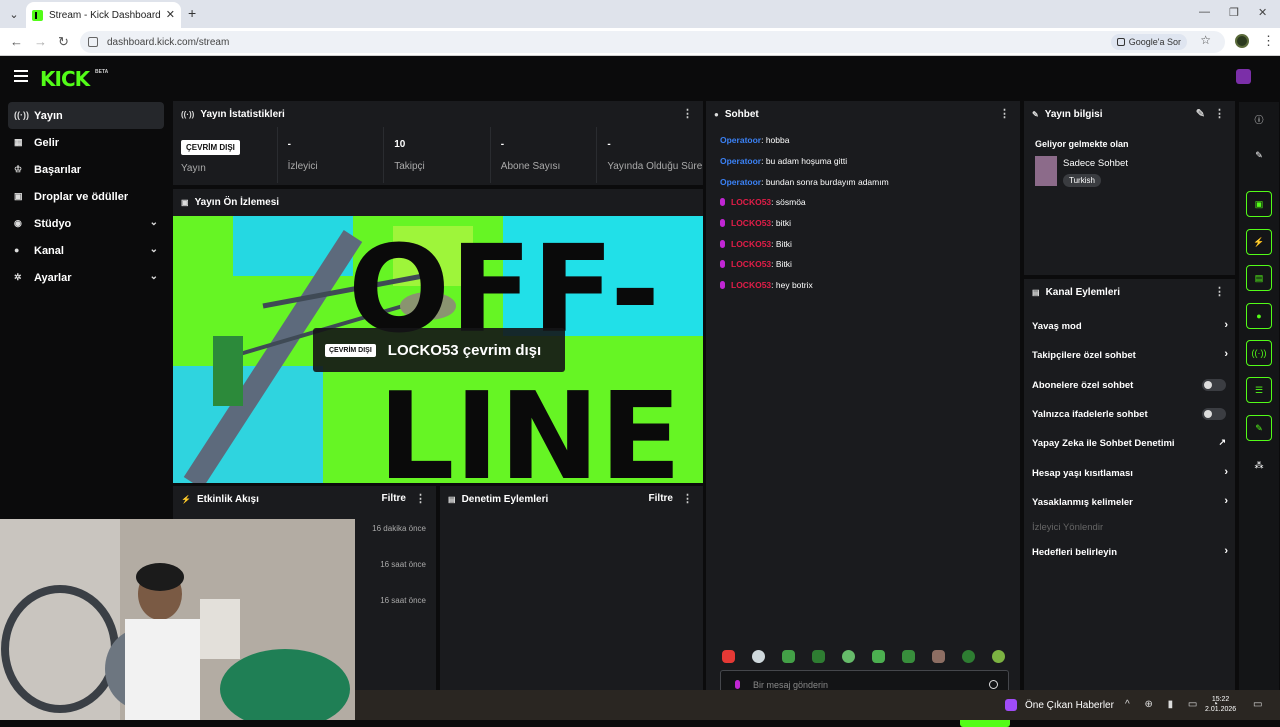  Describe the element at coordinates (289, 144) in the screenshot. I see `stat-value: -` at that location.